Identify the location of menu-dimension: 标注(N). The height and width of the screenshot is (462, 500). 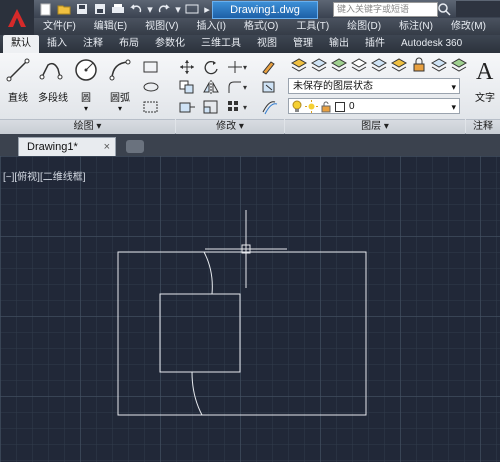
(416, 26).